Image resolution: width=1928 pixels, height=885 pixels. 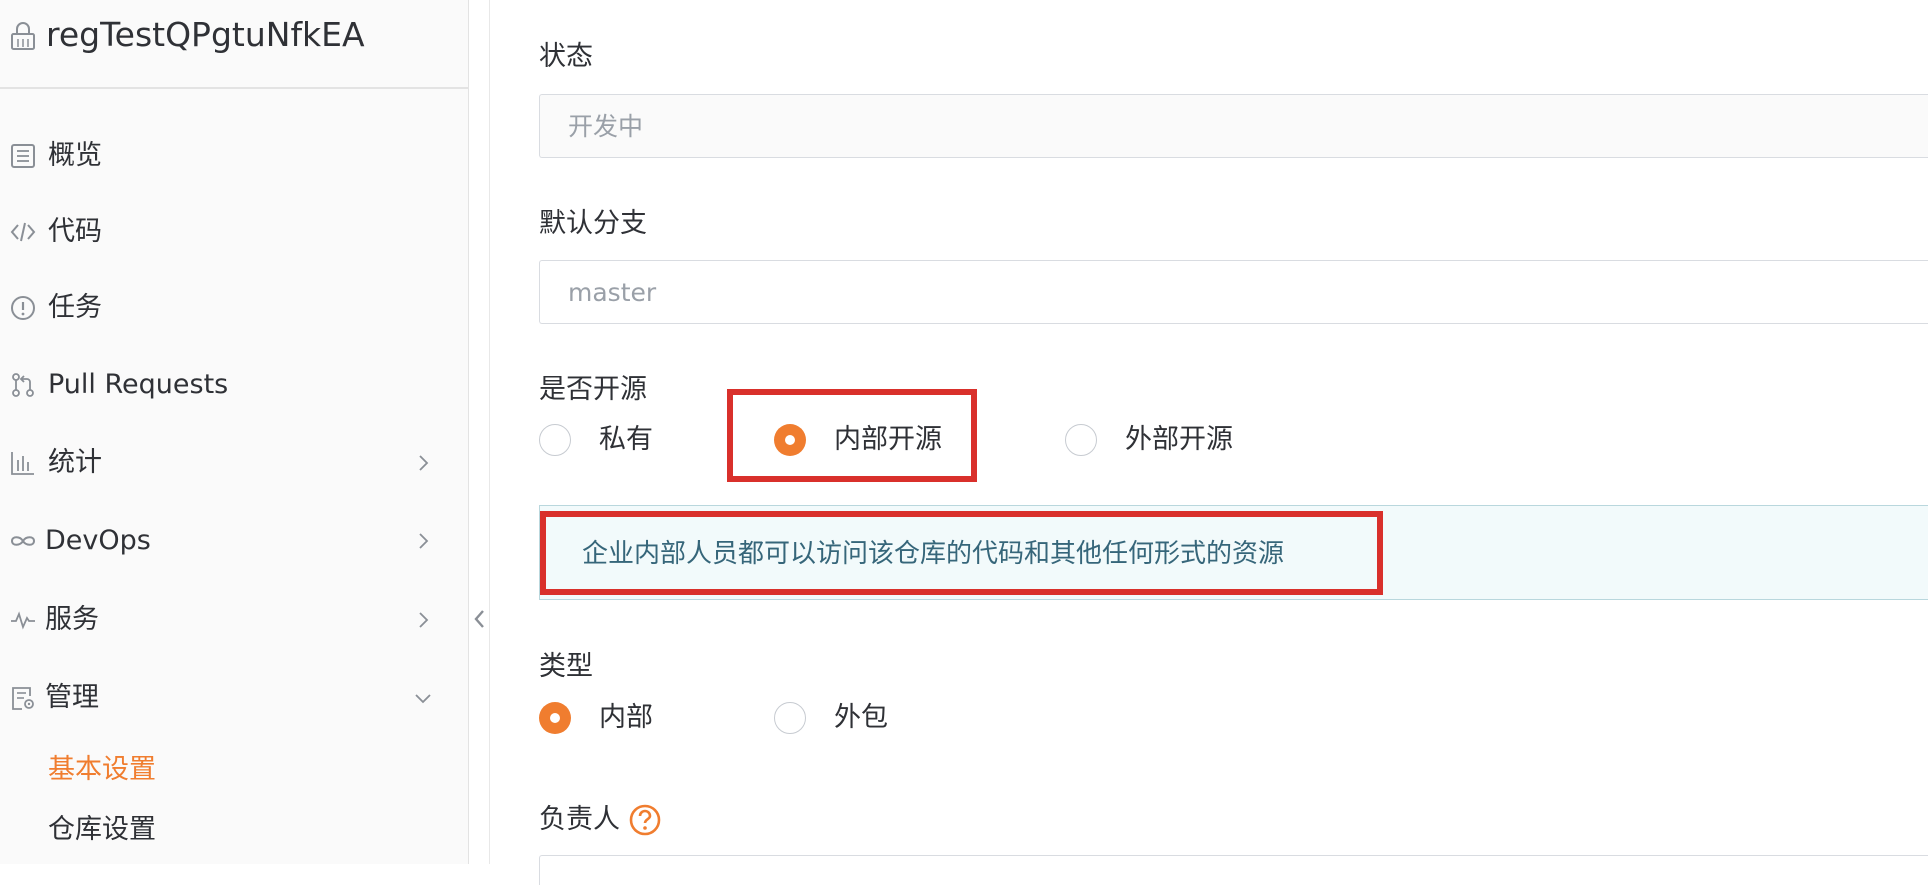 I want to click on settings-doc-icon, so click(x=23, y=698).